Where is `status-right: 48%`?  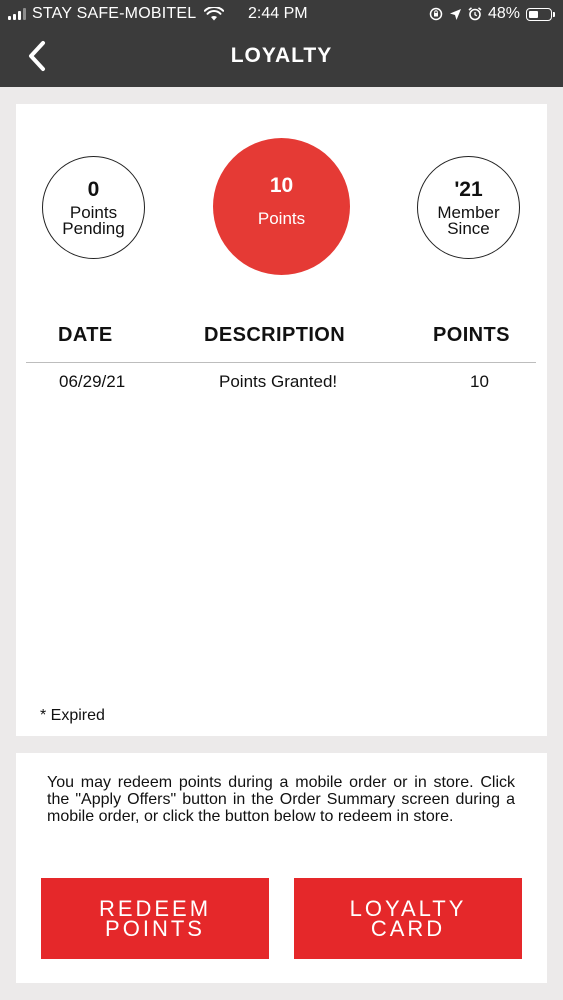 status-right: 48% is located at coordinates (492, 14).